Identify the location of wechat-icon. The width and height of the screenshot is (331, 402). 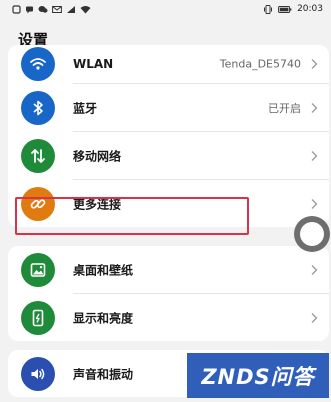
(43, 9).